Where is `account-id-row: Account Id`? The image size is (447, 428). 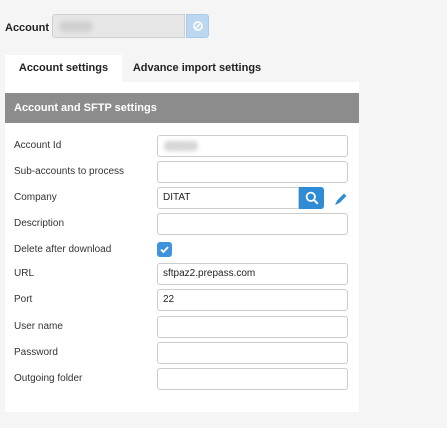 account-id-row: Account Id is located at coordinates (182, 146).